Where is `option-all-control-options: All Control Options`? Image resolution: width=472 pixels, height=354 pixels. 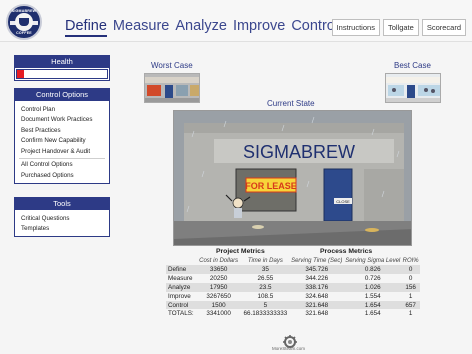
option-all-control-options: All Control Options is located at coordinates (62, 165).